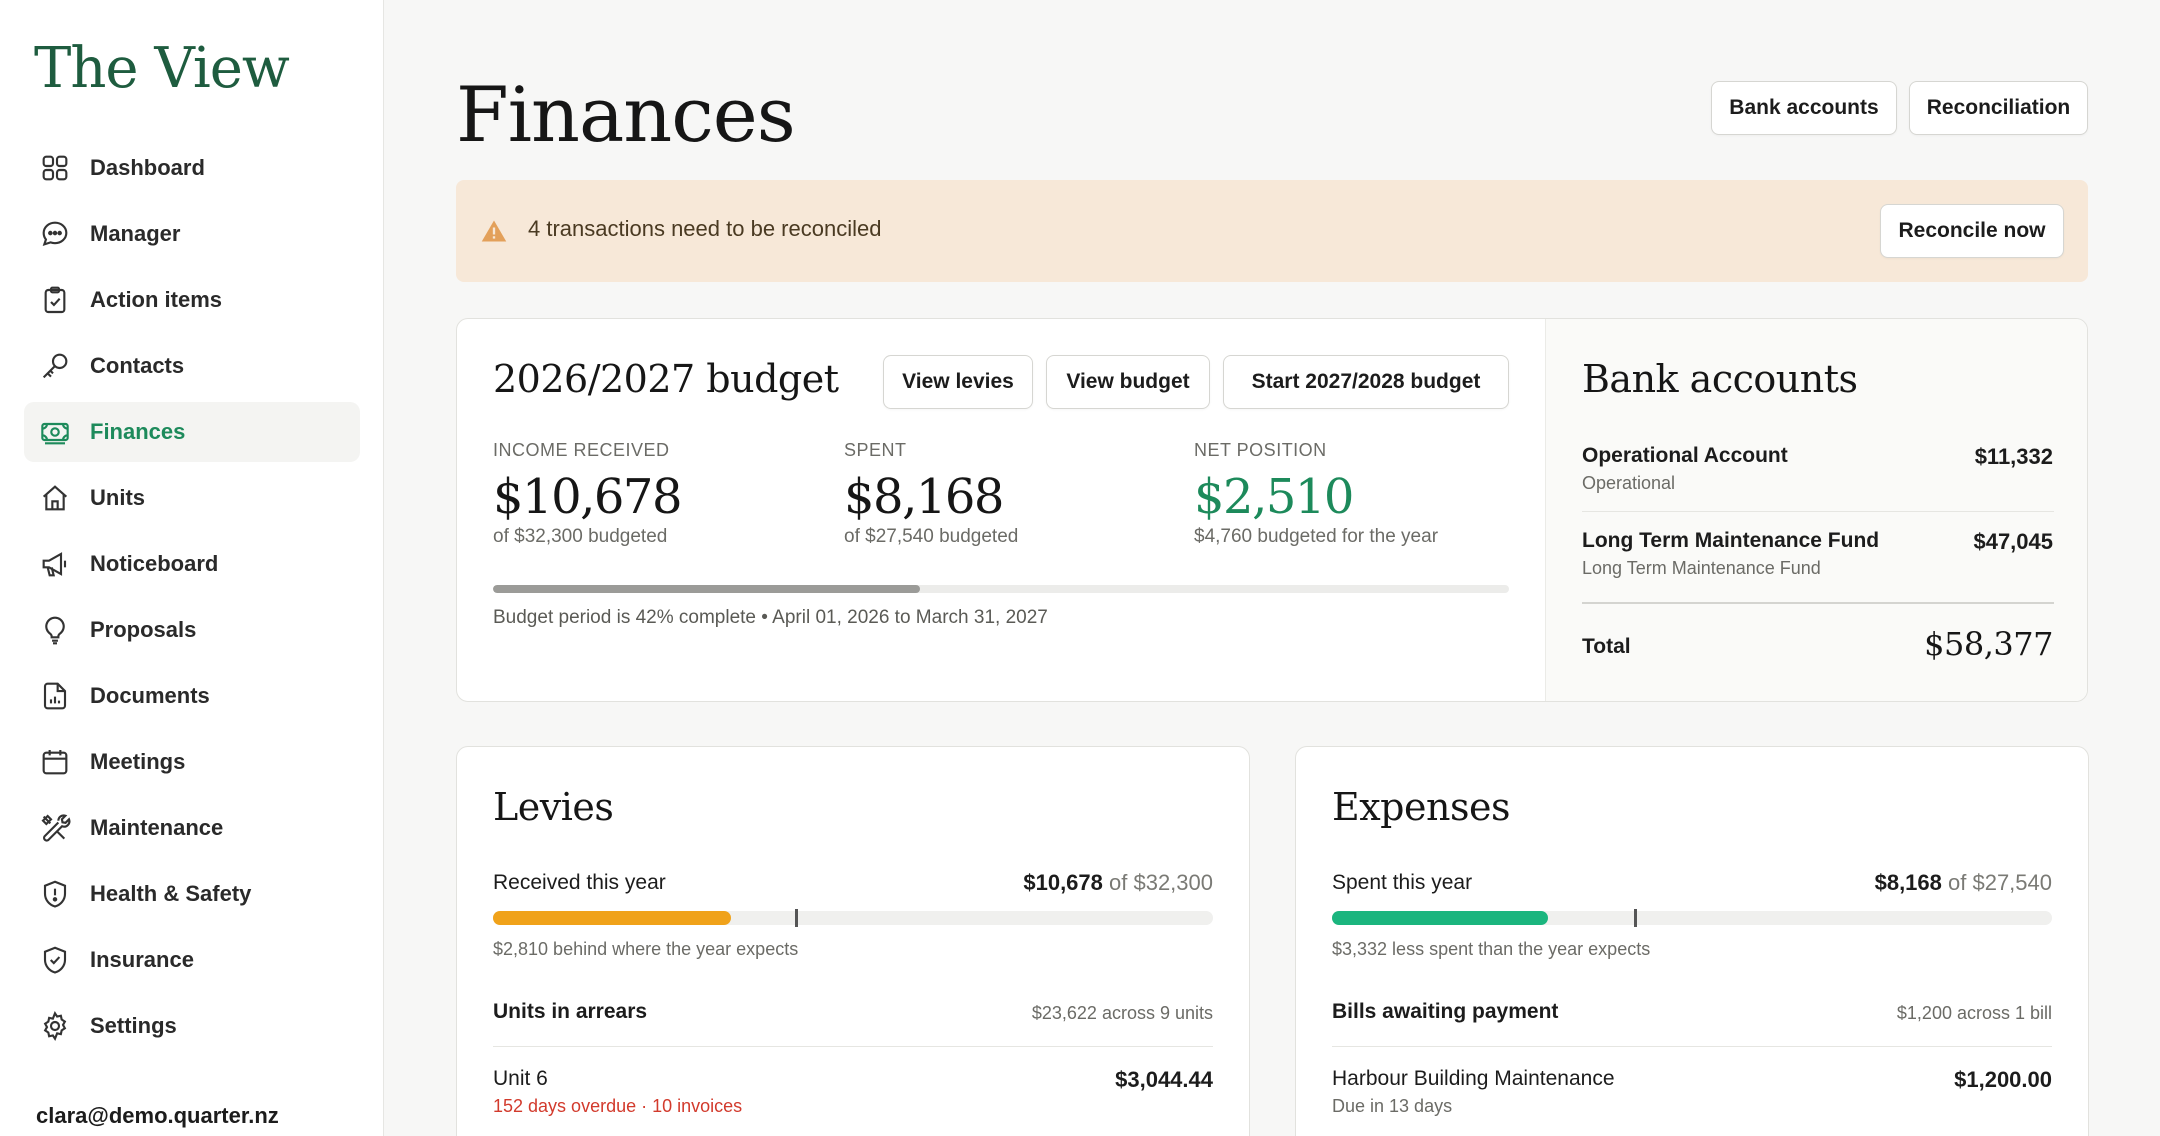 The height and width of the screenshot is (1136, 2160). What do you see at coordinates (588, 497) in the screenshot?
I see `income-value: $10,678` at bounding box center [588, 497].